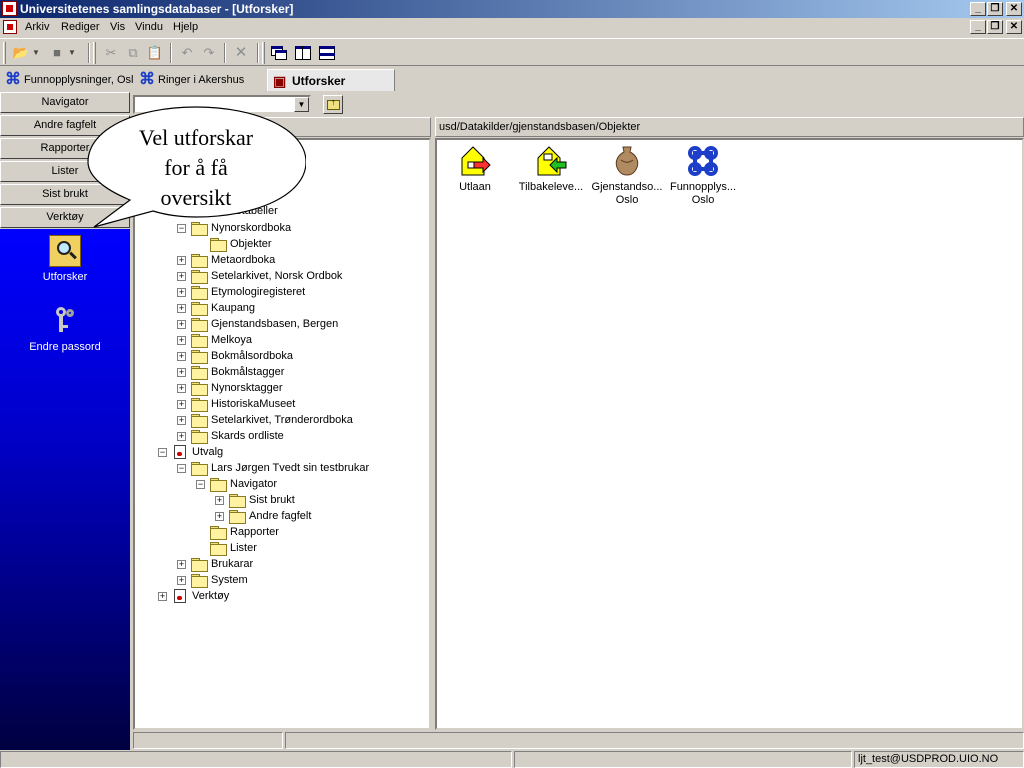 The image size is (1024, 768). I want to click on tree-item: Gjenstandsbasen, Bergen, so click(274, 324).